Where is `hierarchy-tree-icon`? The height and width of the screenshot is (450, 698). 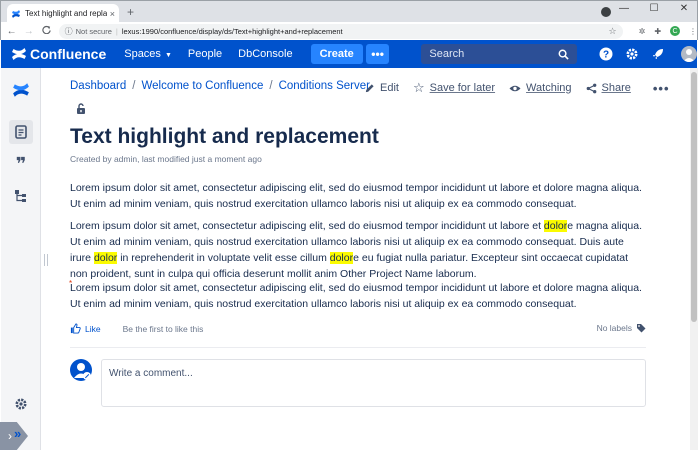 hierarchy-tree-icon is located at coordinates (21, 196).